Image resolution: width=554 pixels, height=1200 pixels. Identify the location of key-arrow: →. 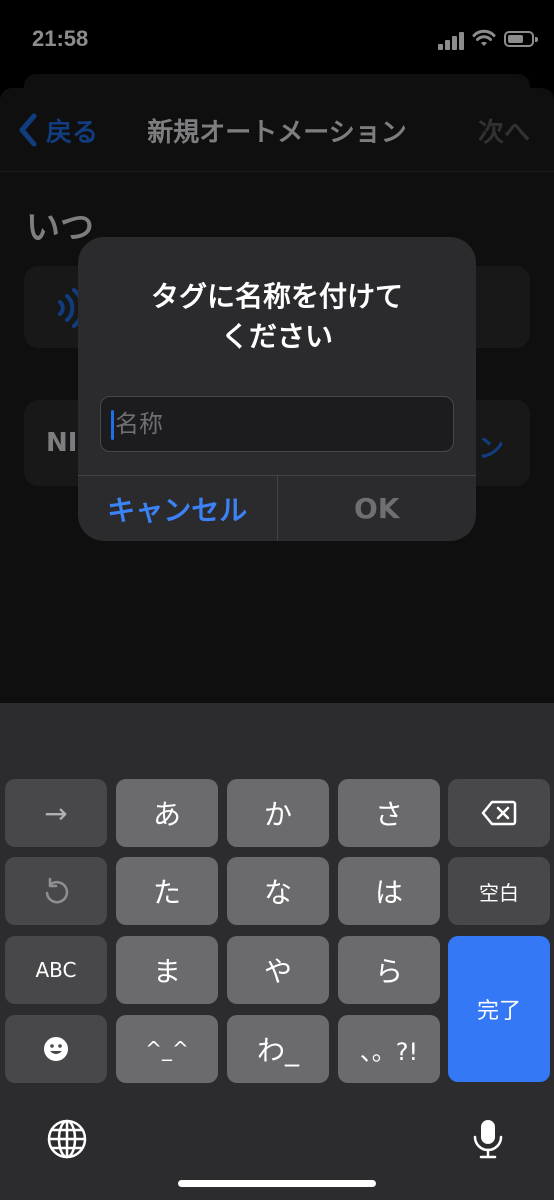
(56, 813).